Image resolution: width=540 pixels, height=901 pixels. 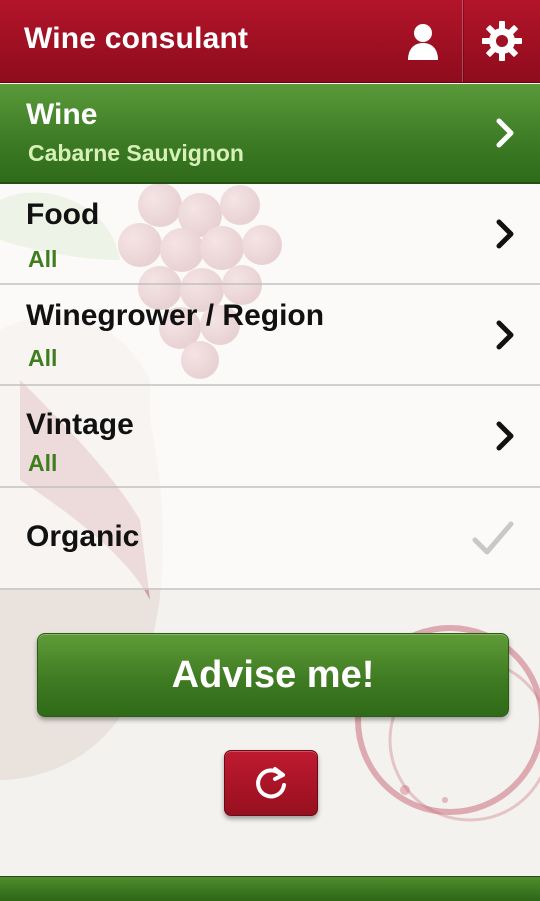 What do you see at coordinates (270, 134) in the screenshot?
I see `row-wine: Wine Cabarne Sauvignon` at bounding box center [270, 134].